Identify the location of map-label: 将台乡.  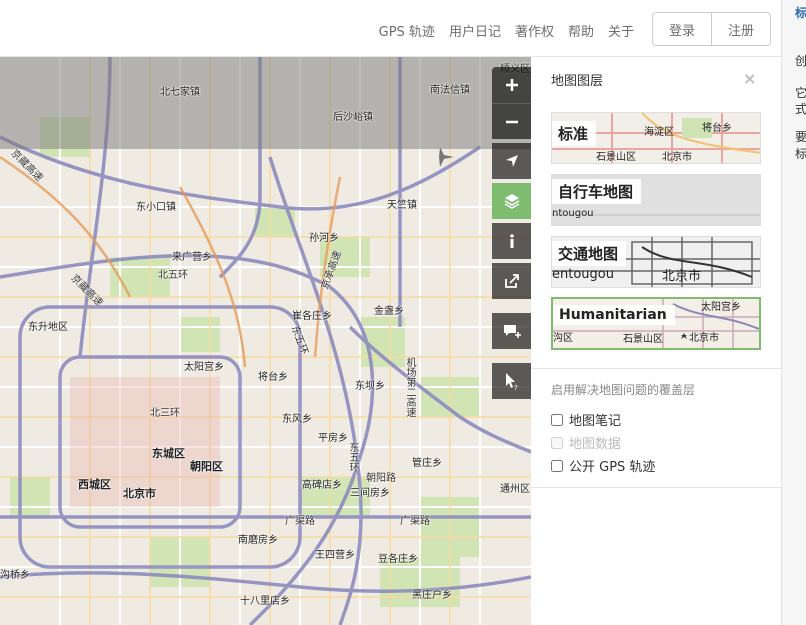
(273, 377).